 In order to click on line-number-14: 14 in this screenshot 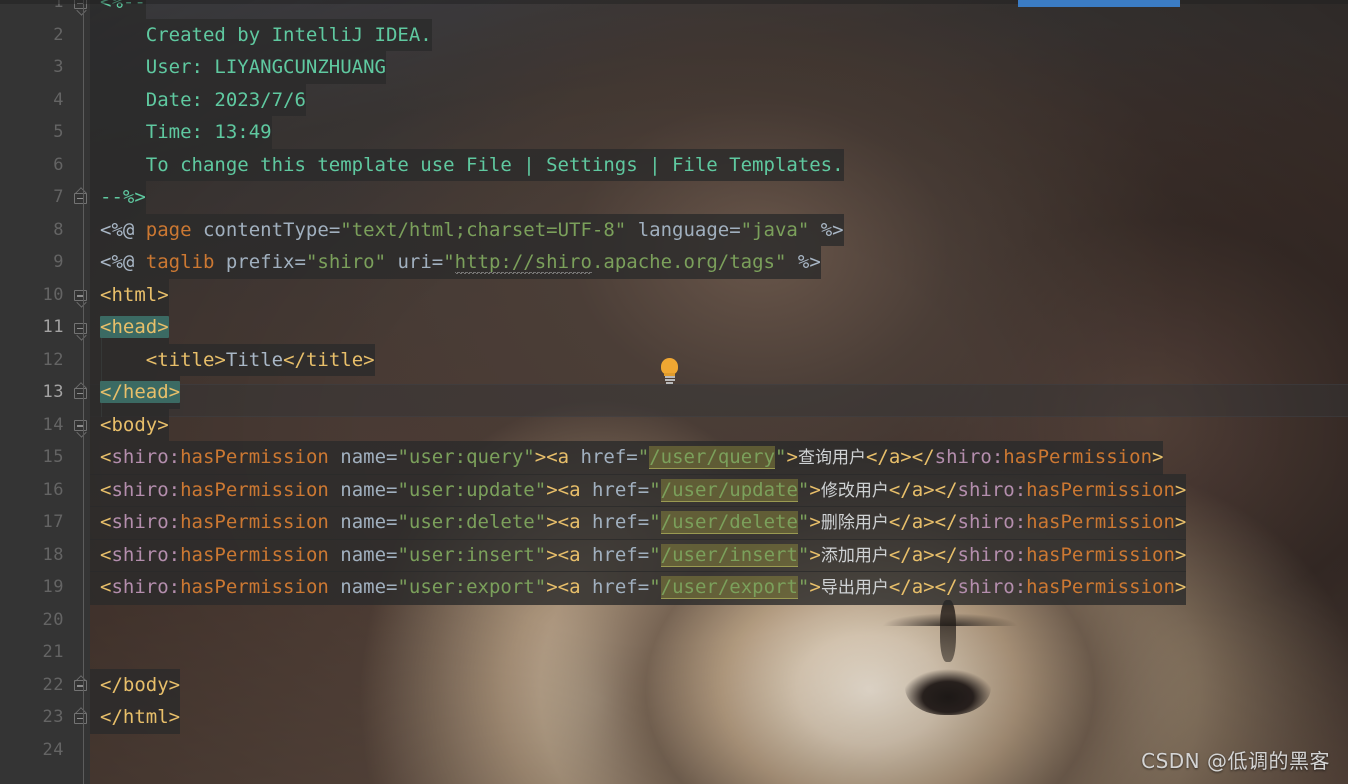, I will do `click(53, 424)`.